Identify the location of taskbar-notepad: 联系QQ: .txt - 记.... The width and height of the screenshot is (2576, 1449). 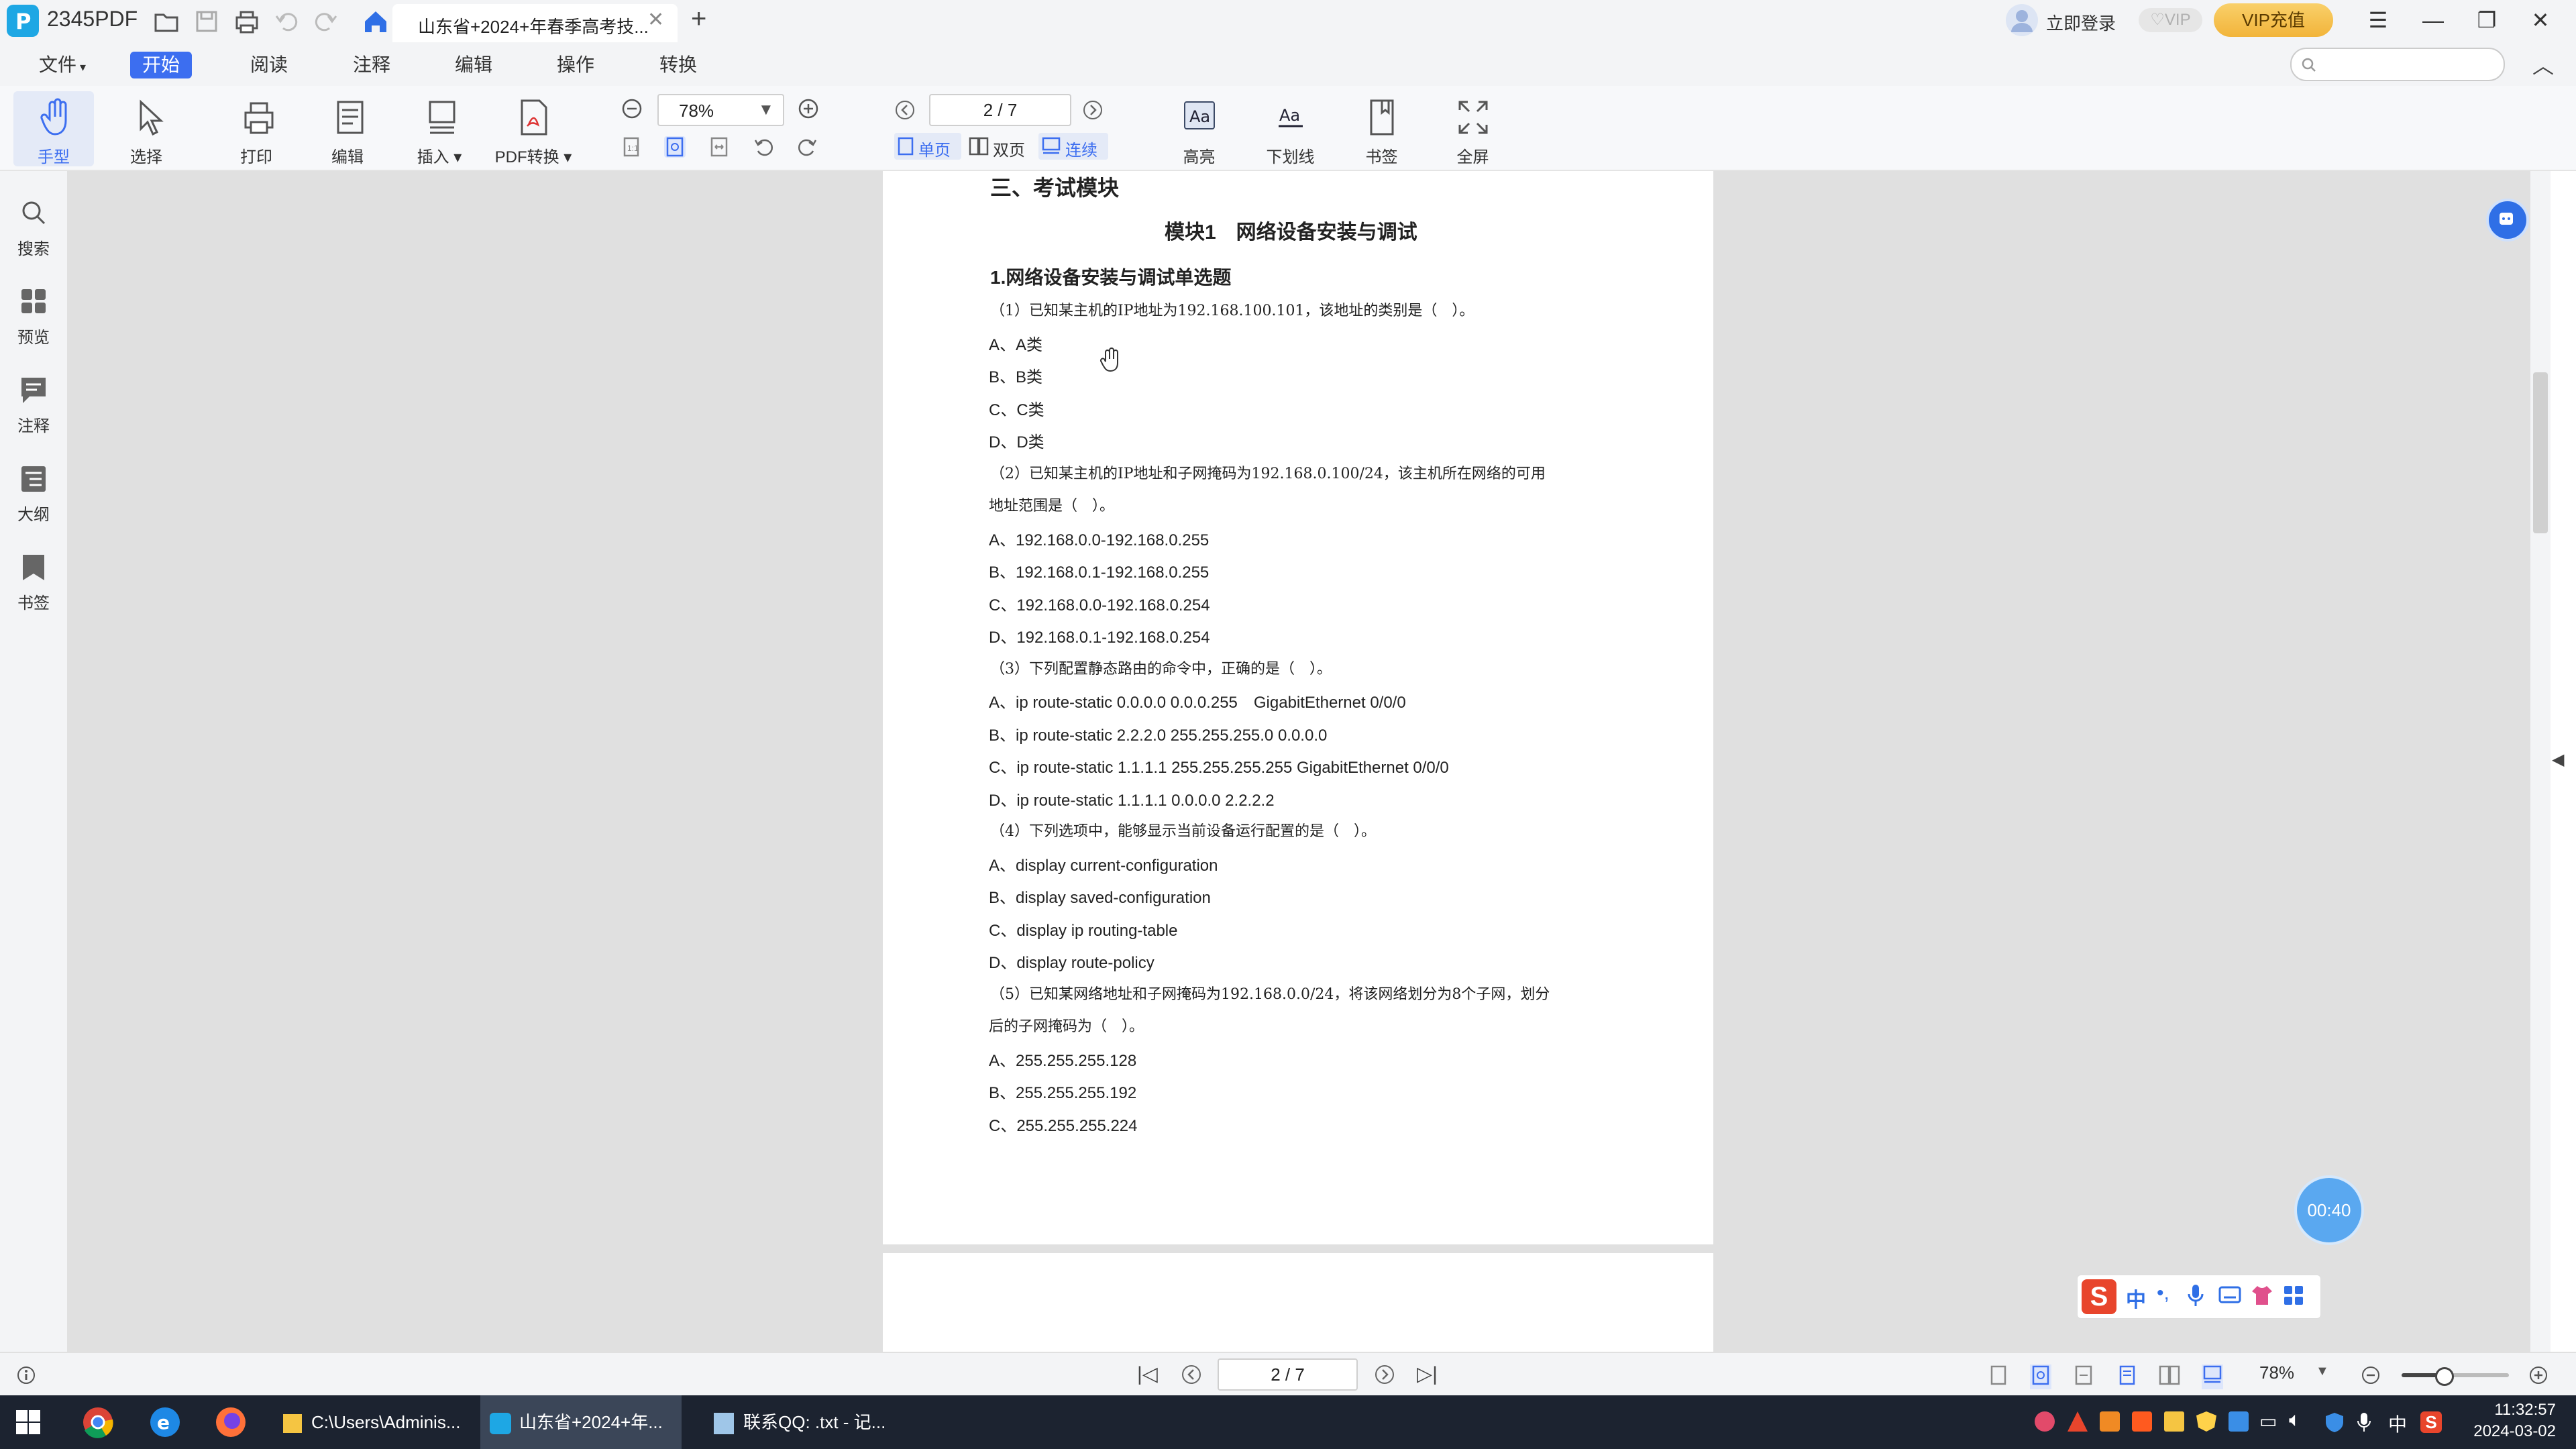
(805, 1422).